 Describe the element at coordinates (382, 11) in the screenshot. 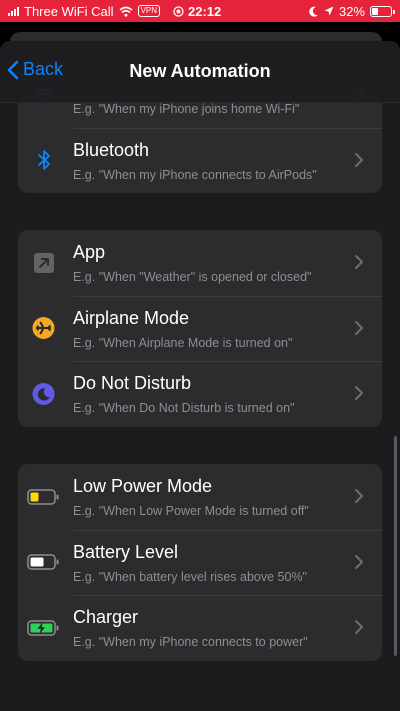

I see `battery-icon` at that location.